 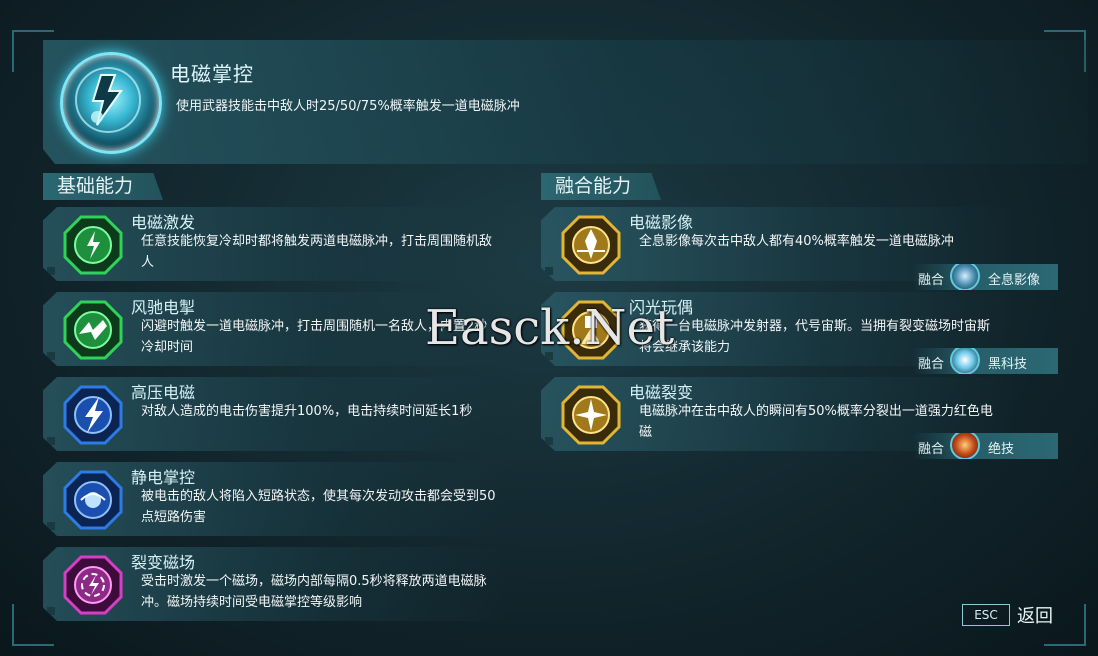 What do you see at coordinates (661, 392) in the screenshot?
I see `ability-title: 电磁裂变` at bounding box center [661, 392].